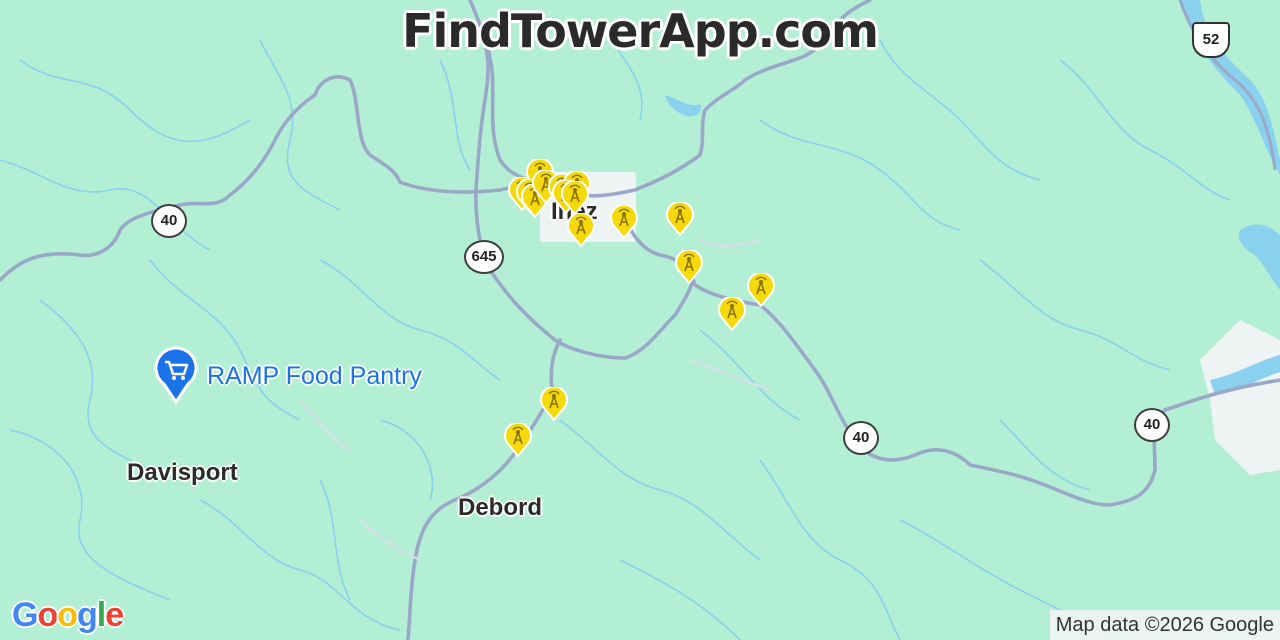 This screenshot has width=1280, height=640. I want to click on poi-marker, so click(176, 375).